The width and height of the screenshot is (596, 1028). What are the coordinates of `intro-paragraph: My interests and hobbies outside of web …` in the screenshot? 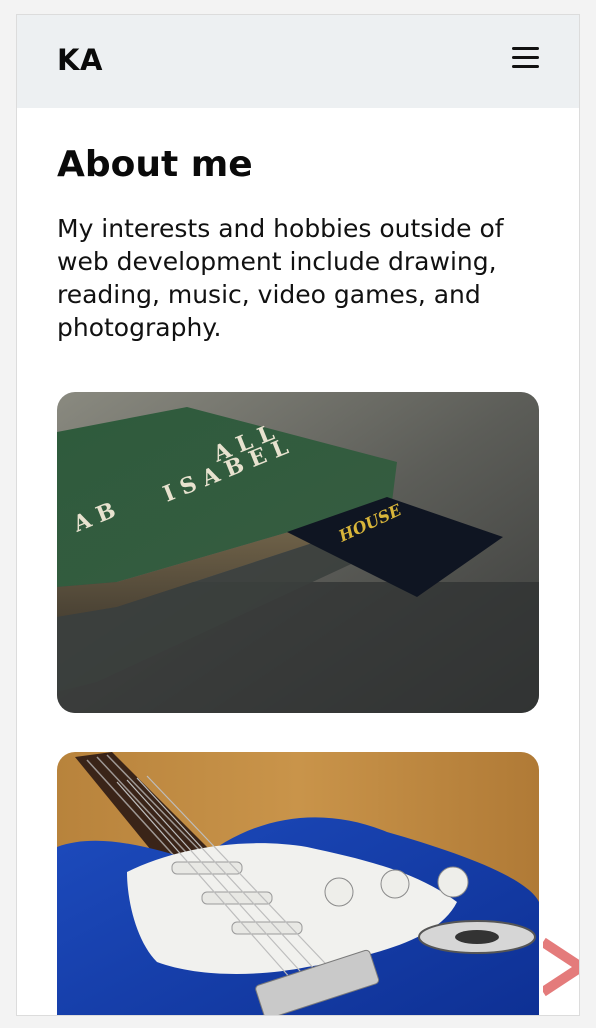 It's located at (280, 278).